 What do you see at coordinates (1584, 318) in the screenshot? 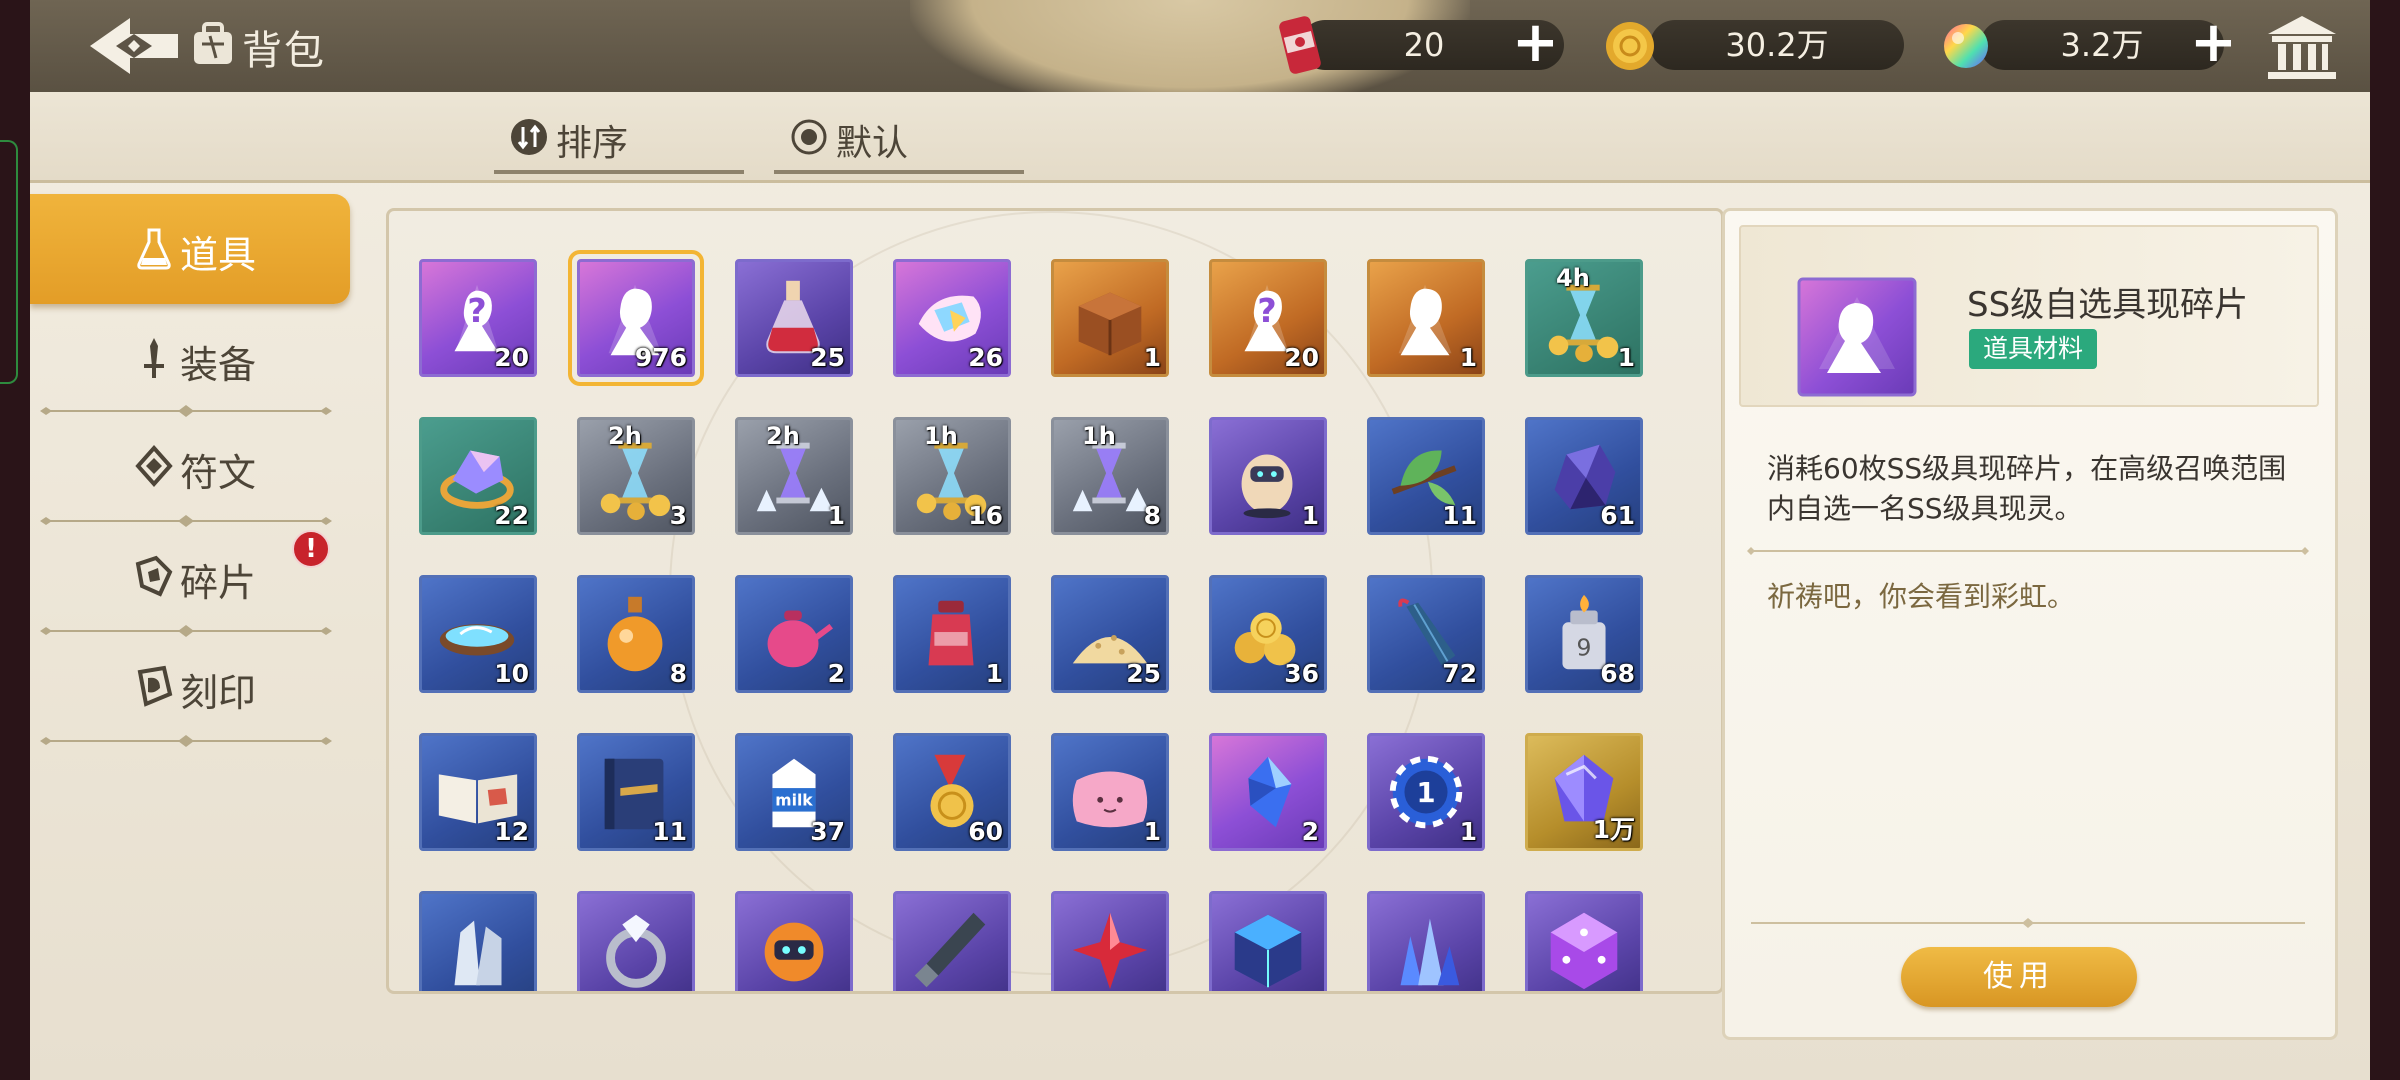
I see `item-slot: 4h 1` at bounding box center [1584, 318].